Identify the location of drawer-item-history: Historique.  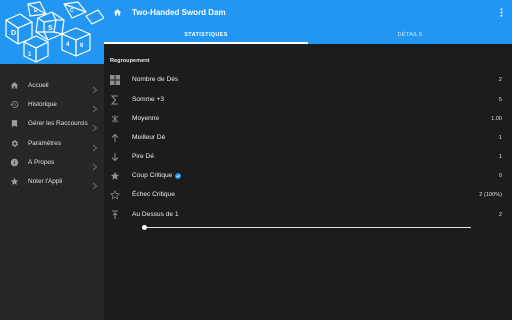
(52, 104).